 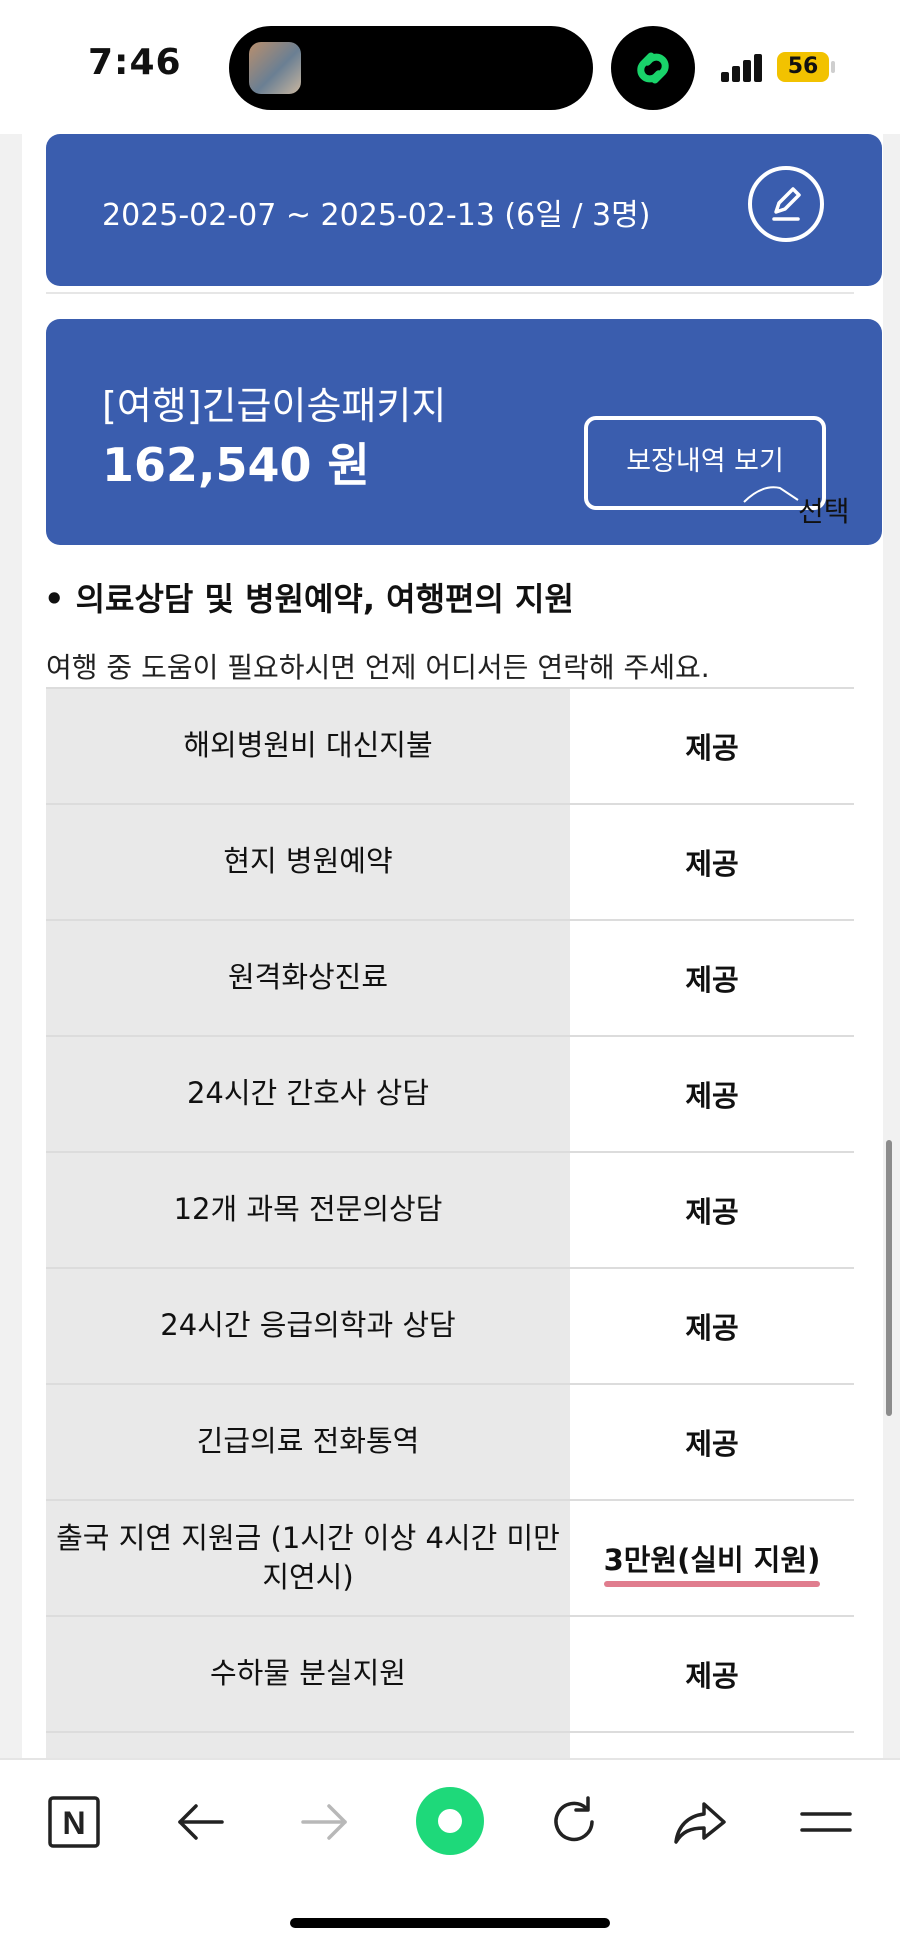 I want to click on row-label: 현지 병원예약, so click(x=308, y=862).